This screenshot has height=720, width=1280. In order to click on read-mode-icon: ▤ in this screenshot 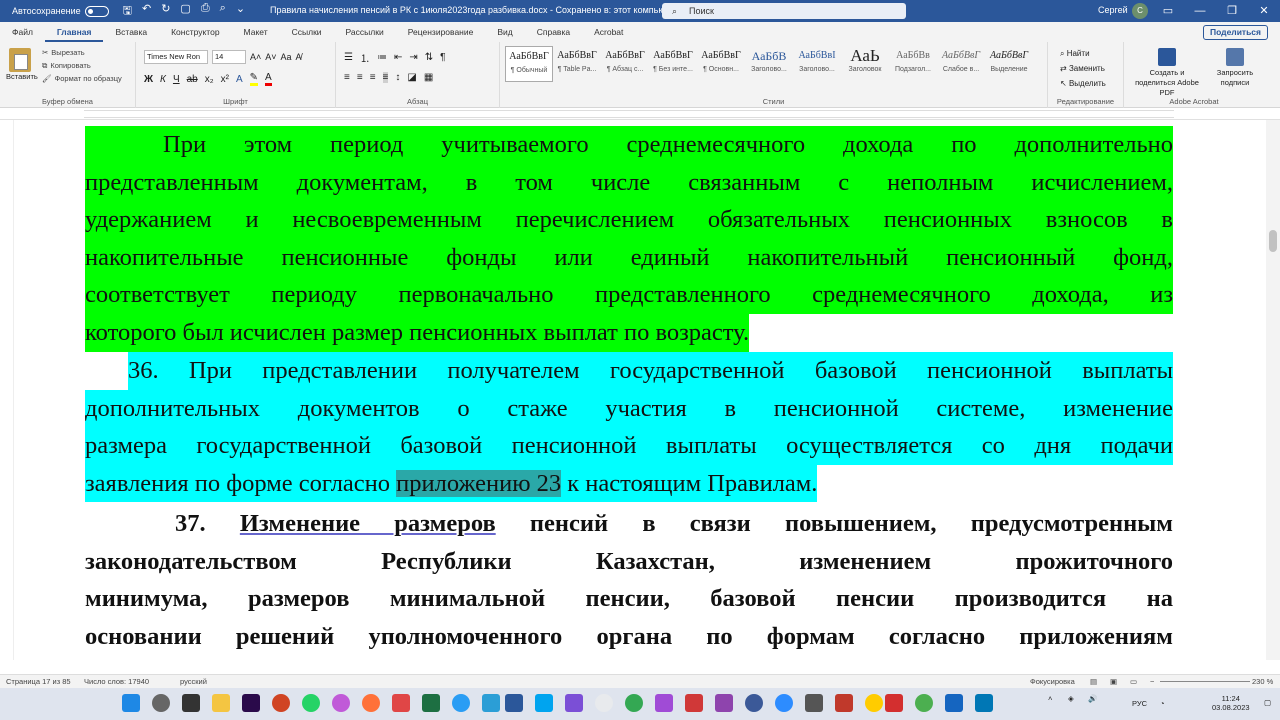, I will do `click(1093, 681)`.